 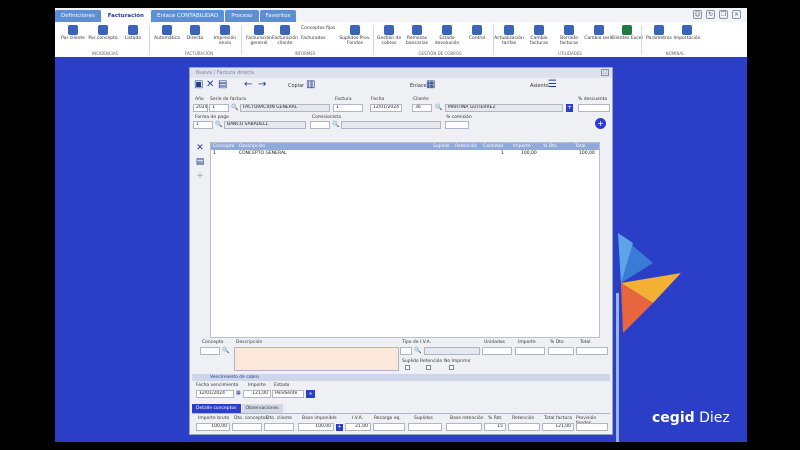 What do you see at coordinates (477, 33) in the screenshot?
I see `control-button: Control` at bounding box center [477, 33].